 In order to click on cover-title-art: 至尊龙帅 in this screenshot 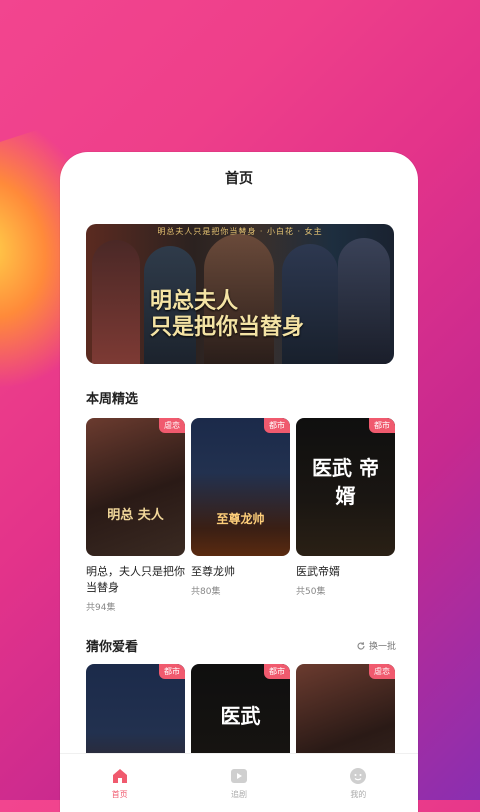, I will do `click(240, 519)`.